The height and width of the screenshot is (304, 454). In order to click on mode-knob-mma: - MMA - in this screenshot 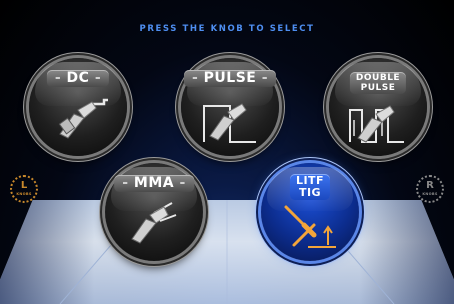, I will do `click(154, 212)`.